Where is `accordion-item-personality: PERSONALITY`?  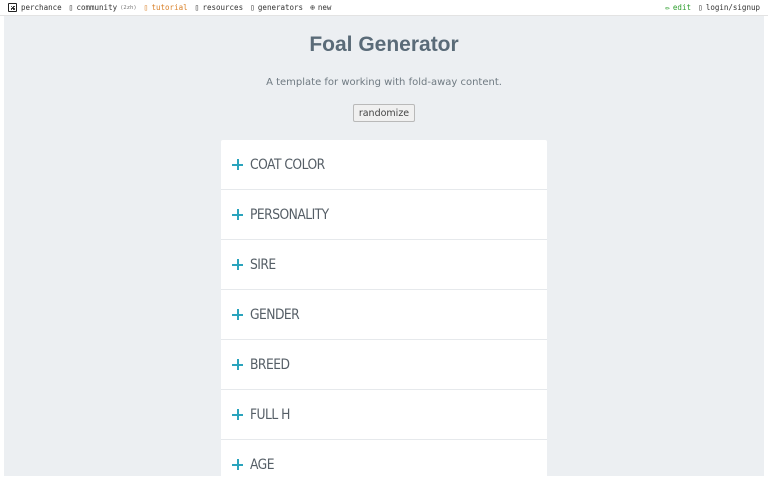 accordion-item-personality: PERSONALITY is located at coordinates (384, 215).